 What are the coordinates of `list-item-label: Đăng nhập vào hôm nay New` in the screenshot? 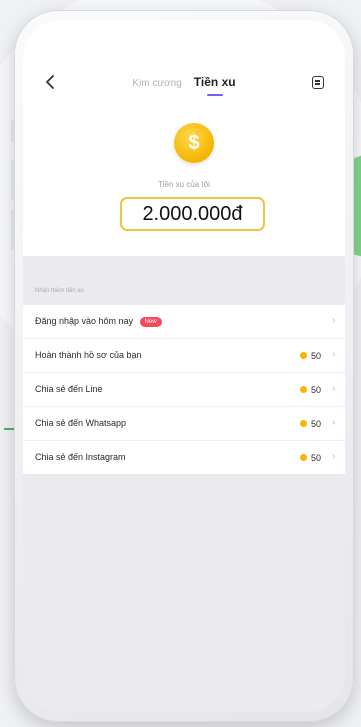 It's located at (98, 321).